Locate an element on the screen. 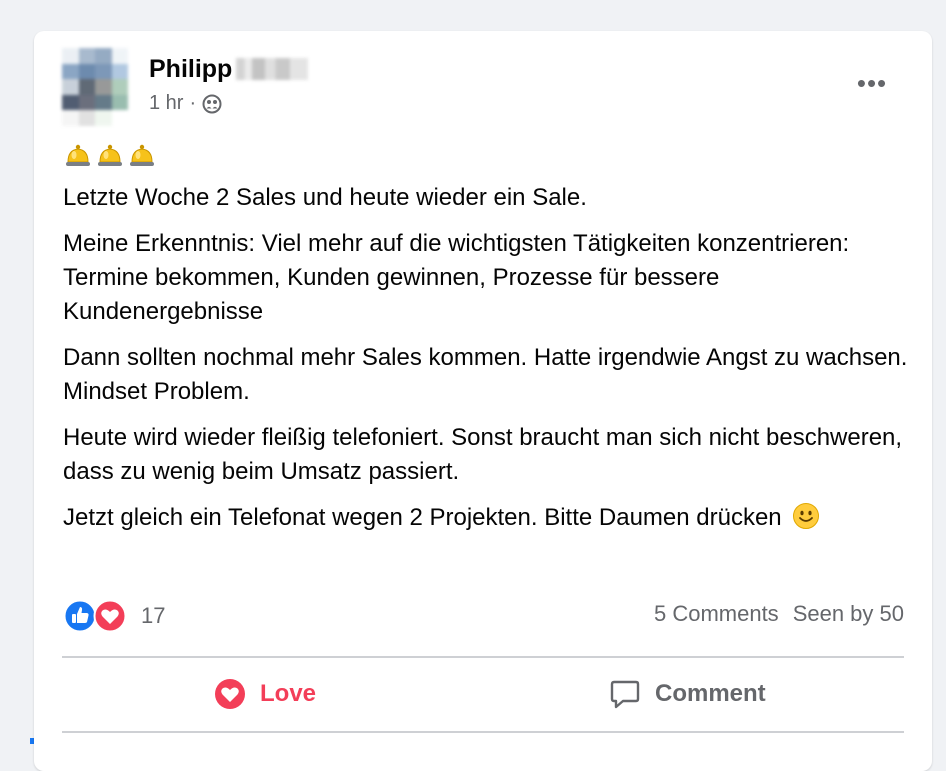 The image size is (946, 771). redacted-surname is located at coordinates (272, 69).